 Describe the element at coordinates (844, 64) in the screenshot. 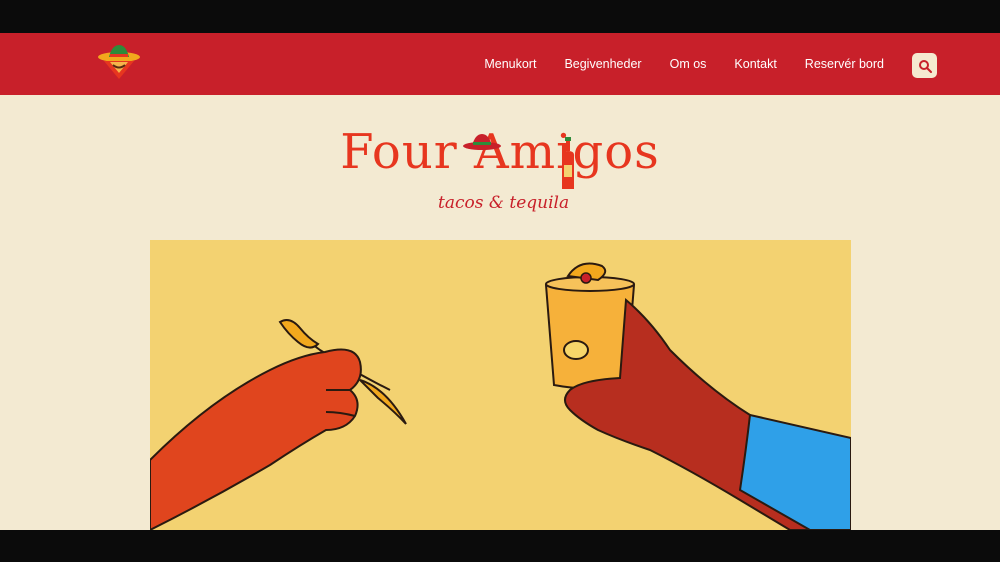

I see `nav-item-reserver-bord: Reservér bord` at that location.